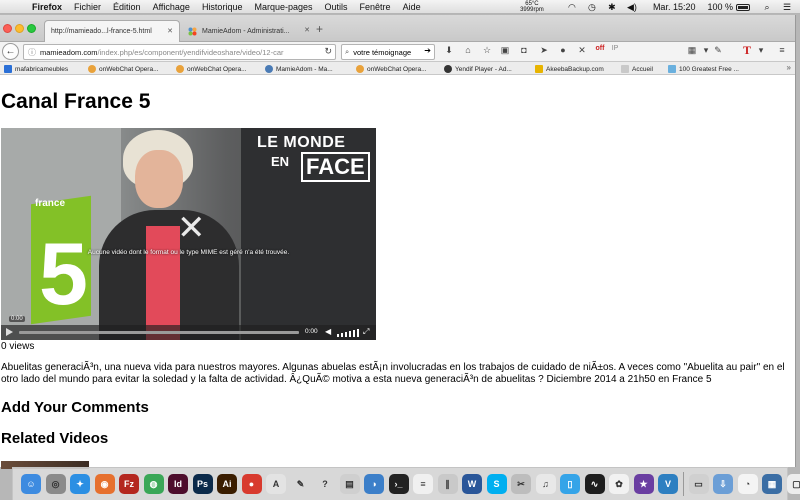  Describe the element at coordinates (787, 7) in the screenshot. I see `notification-center-icon: ☰` at that location.